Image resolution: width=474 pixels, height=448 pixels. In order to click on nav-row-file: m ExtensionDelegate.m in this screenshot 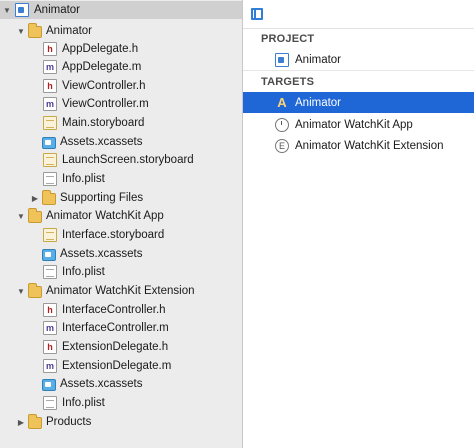, I will do `click(121, 366)`.